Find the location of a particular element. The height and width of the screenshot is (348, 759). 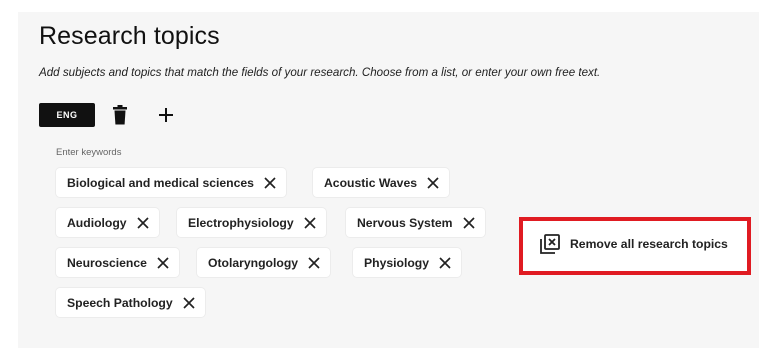

keyword-chip: Neuroscience is located at coordinates (117, 262).